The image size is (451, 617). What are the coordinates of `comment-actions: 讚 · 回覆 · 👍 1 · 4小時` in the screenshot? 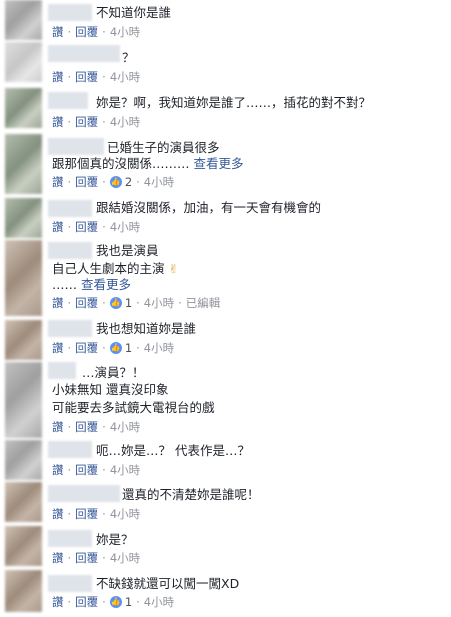 It's located at (113, 348).